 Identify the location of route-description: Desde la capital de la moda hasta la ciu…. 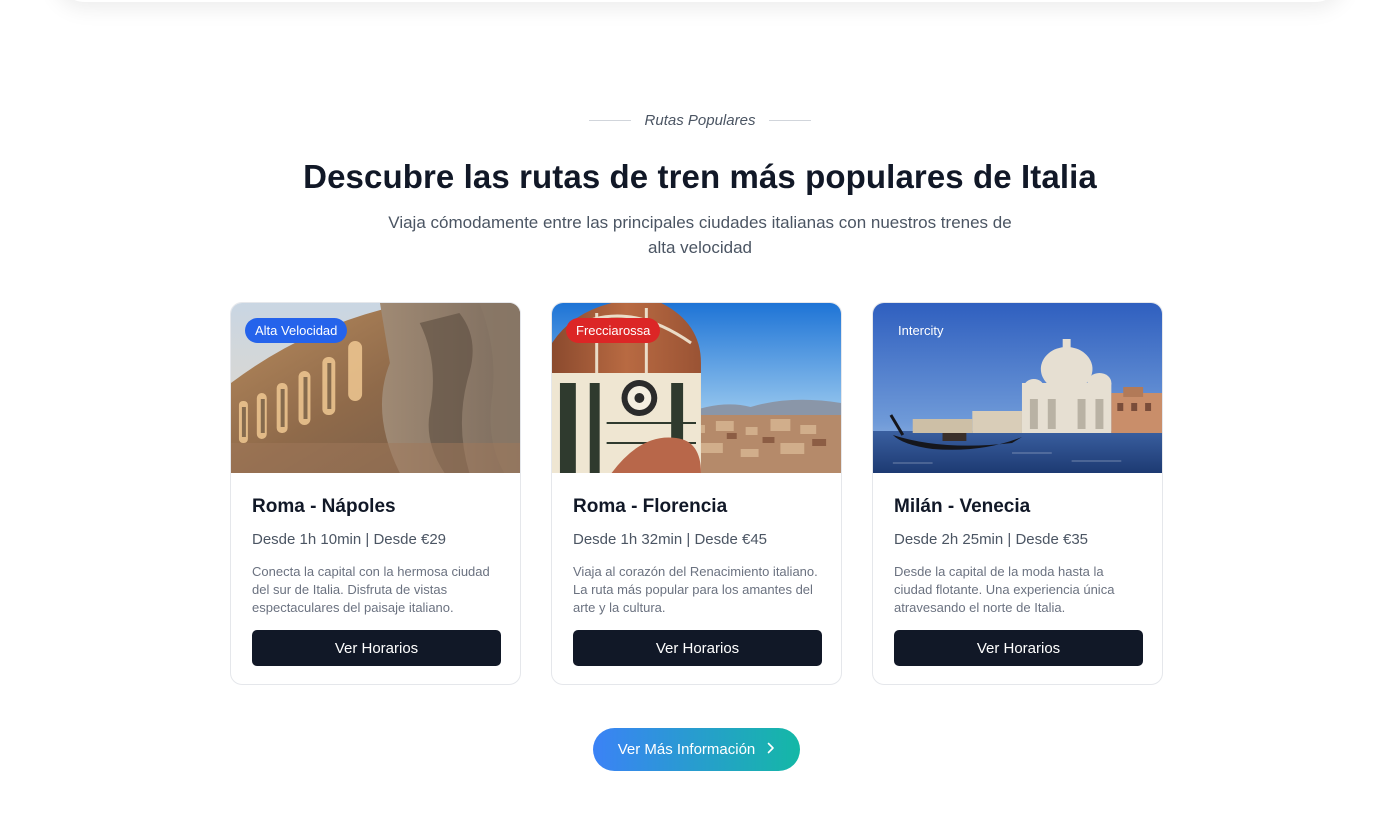
(1004, 589).